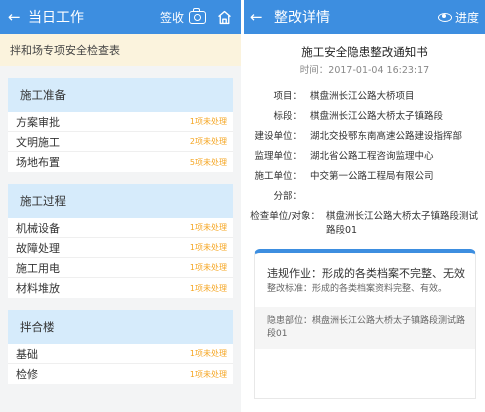 Image resolution: width=485 pixels, height=412 pixels. Describe the element at coordinates (120, 374) in the screenshot. I see `list-item: 检修 1项未处理` at that location.